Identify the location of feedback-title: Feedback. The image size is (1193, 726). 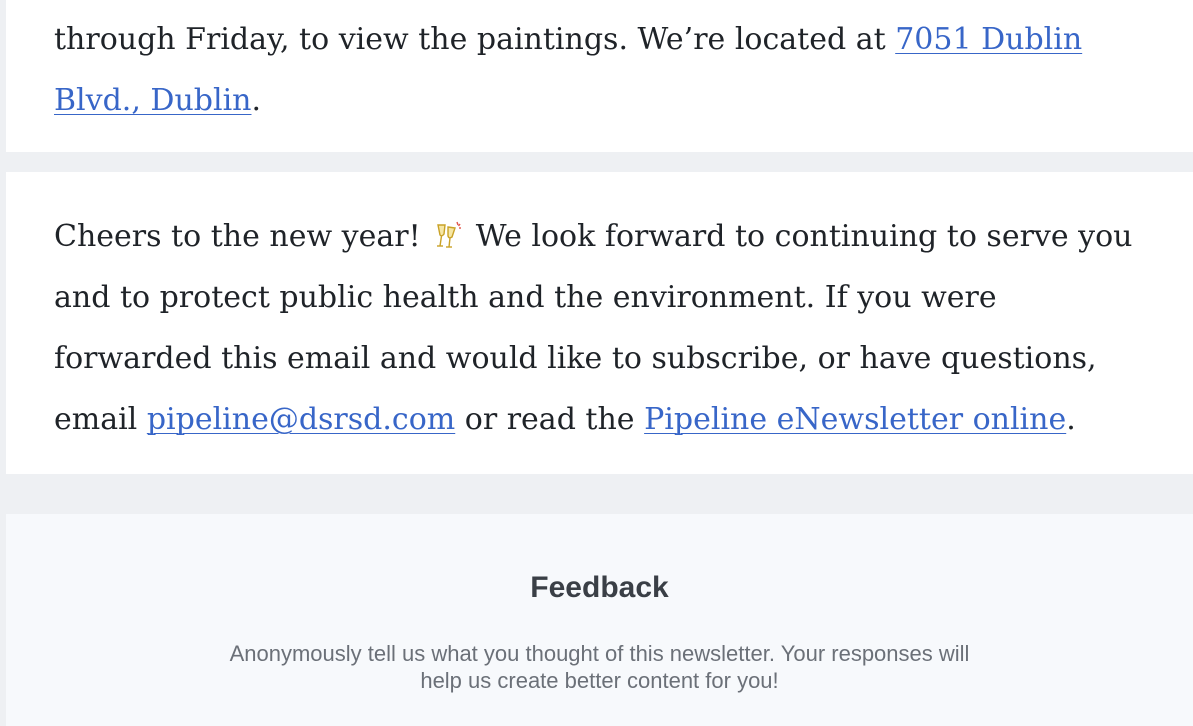
(599, 587).